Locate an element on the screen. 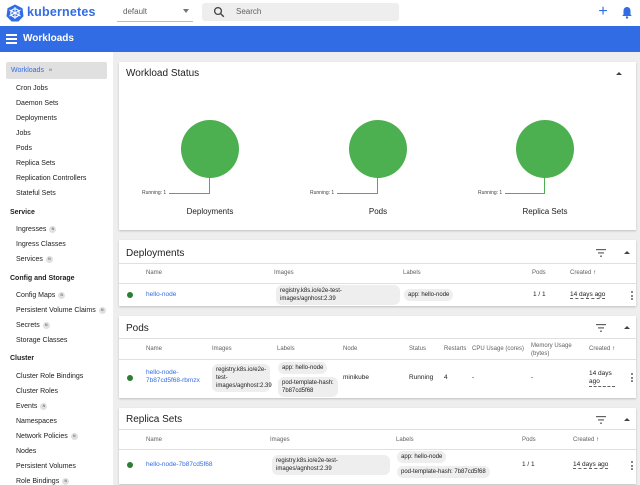 The image size is (640, 485). column-header-cpu: CPU Usage (cores) is located at coordinates (498, 349).